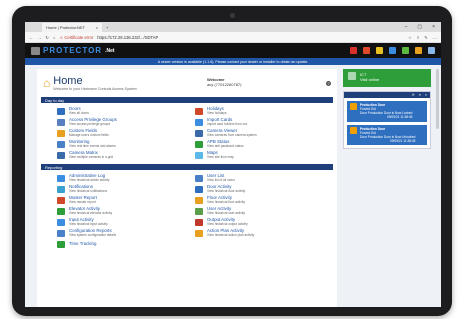 The height and width of the screenshot is (319, 463). What do you see at coordinates (232, 15) in the screenshot?
I see `camera-dot` at bounding box center [232, 15].